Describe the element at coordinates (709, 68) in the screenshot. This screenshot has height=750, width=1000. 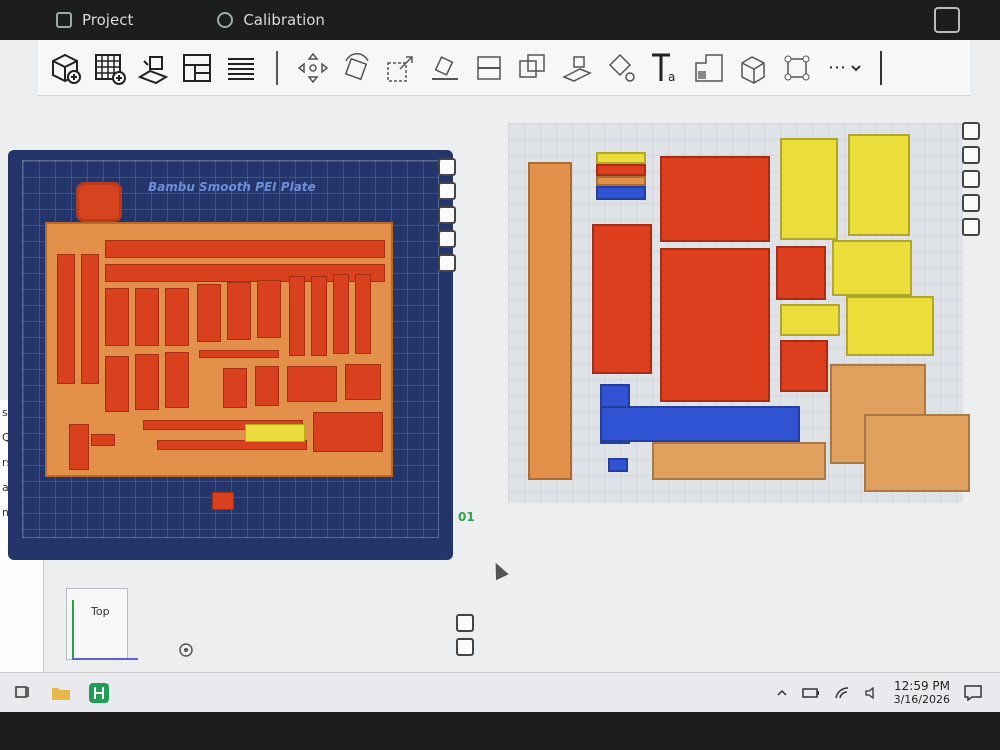
I see `emboss-button` at that location.